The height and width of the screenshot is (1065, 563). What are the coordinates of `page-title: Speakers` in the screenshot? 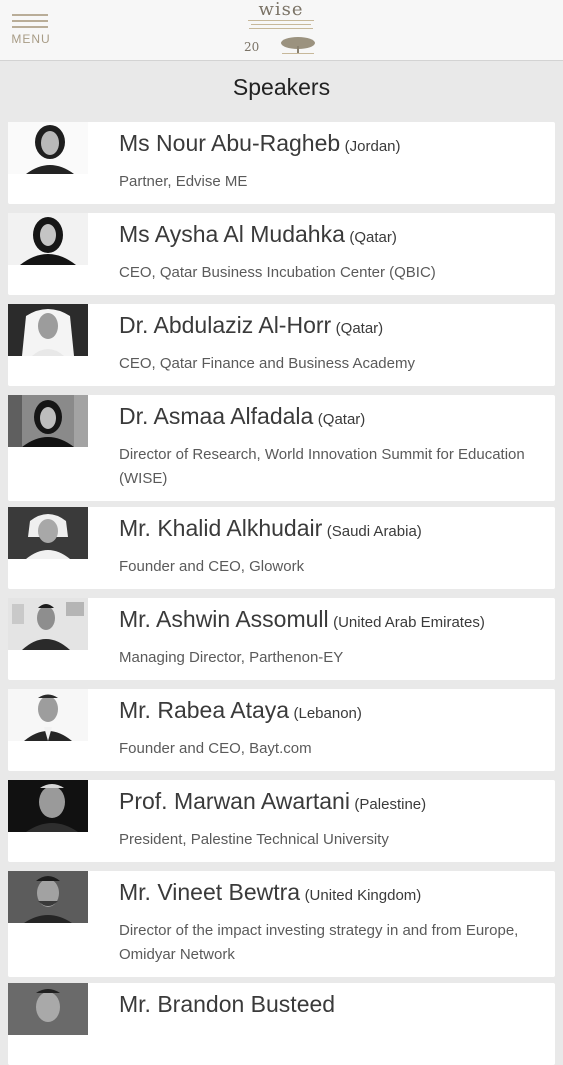 It's located at (281, 87).